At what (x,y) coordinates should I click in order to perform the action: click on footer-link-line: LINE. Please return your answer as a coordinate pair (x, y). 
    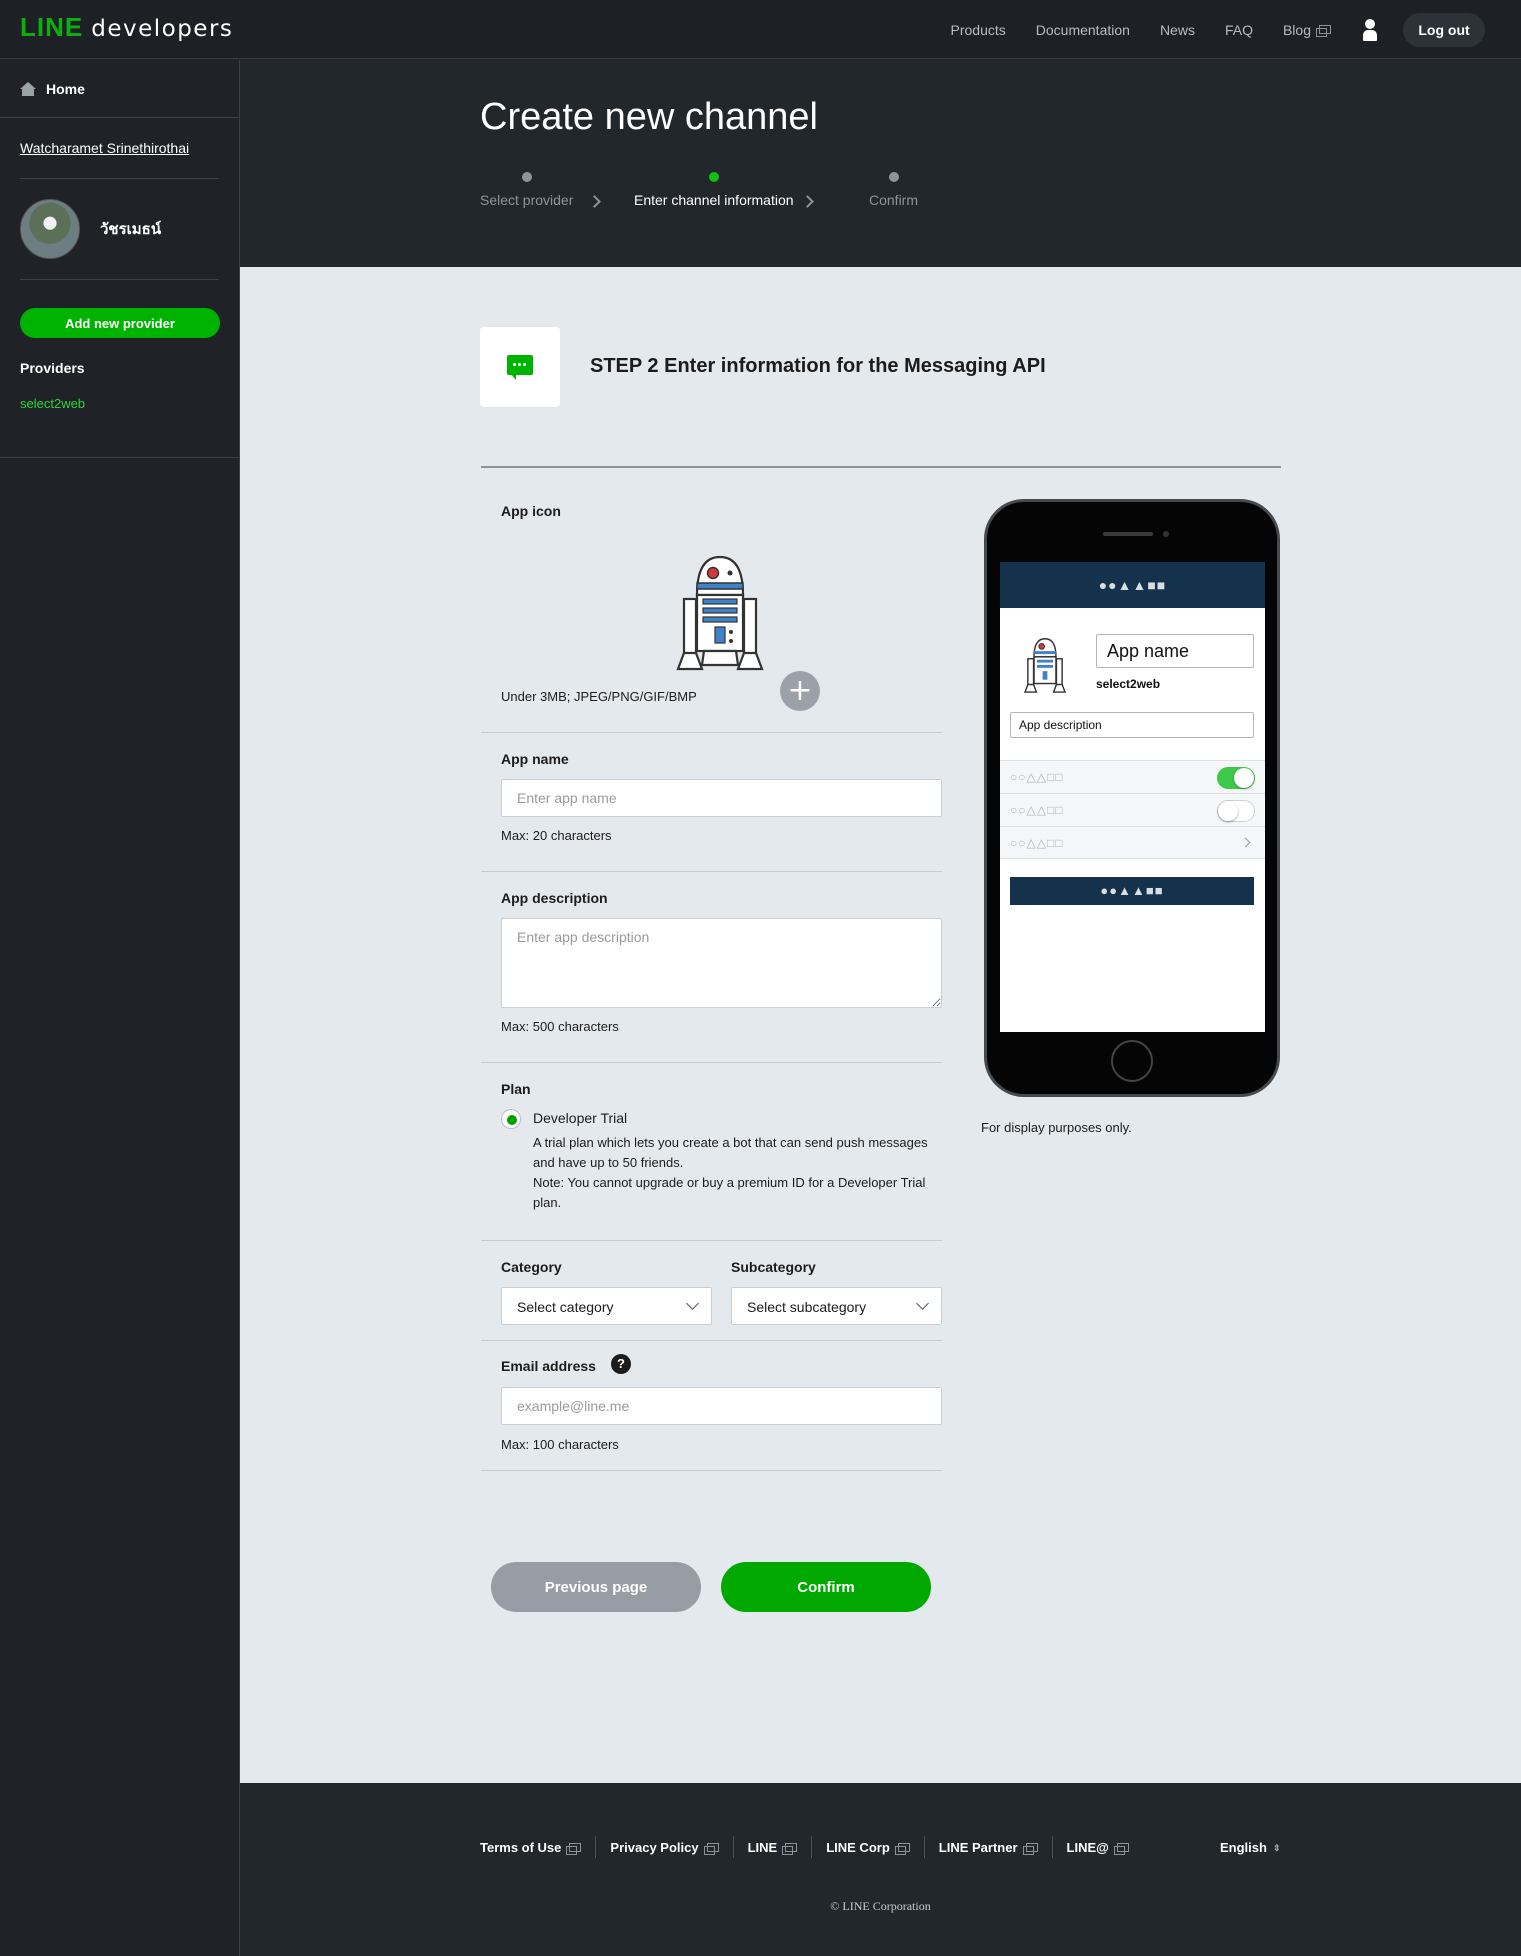
    Looking at the image, I should click on (773, 1847).